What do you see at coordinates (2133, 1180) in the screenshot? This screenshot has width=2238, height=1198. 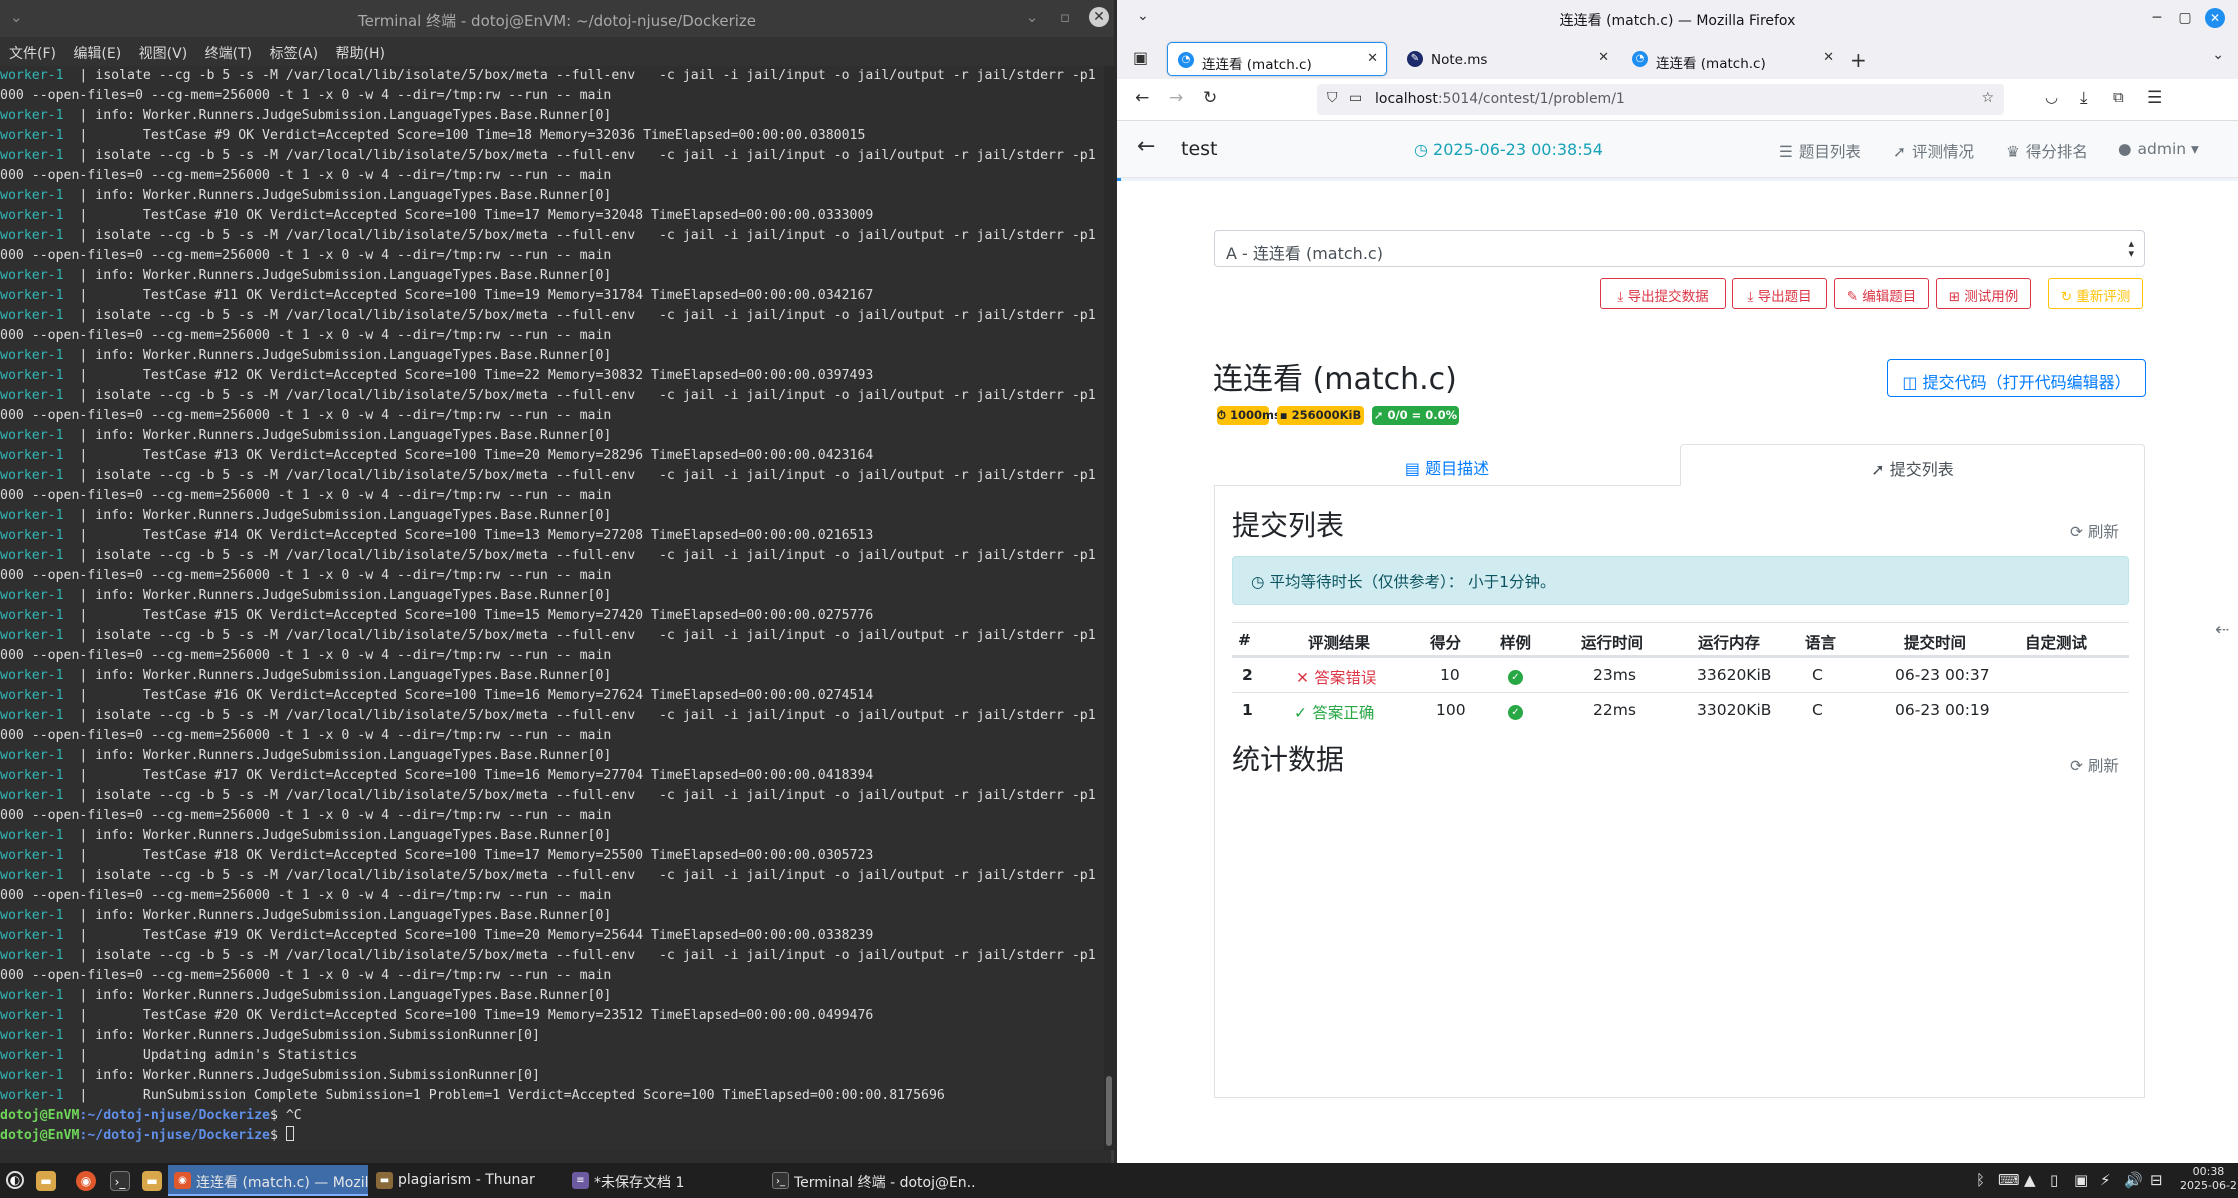 I see `volume-icon: 🔊` at bounding box center [2133, 1180].